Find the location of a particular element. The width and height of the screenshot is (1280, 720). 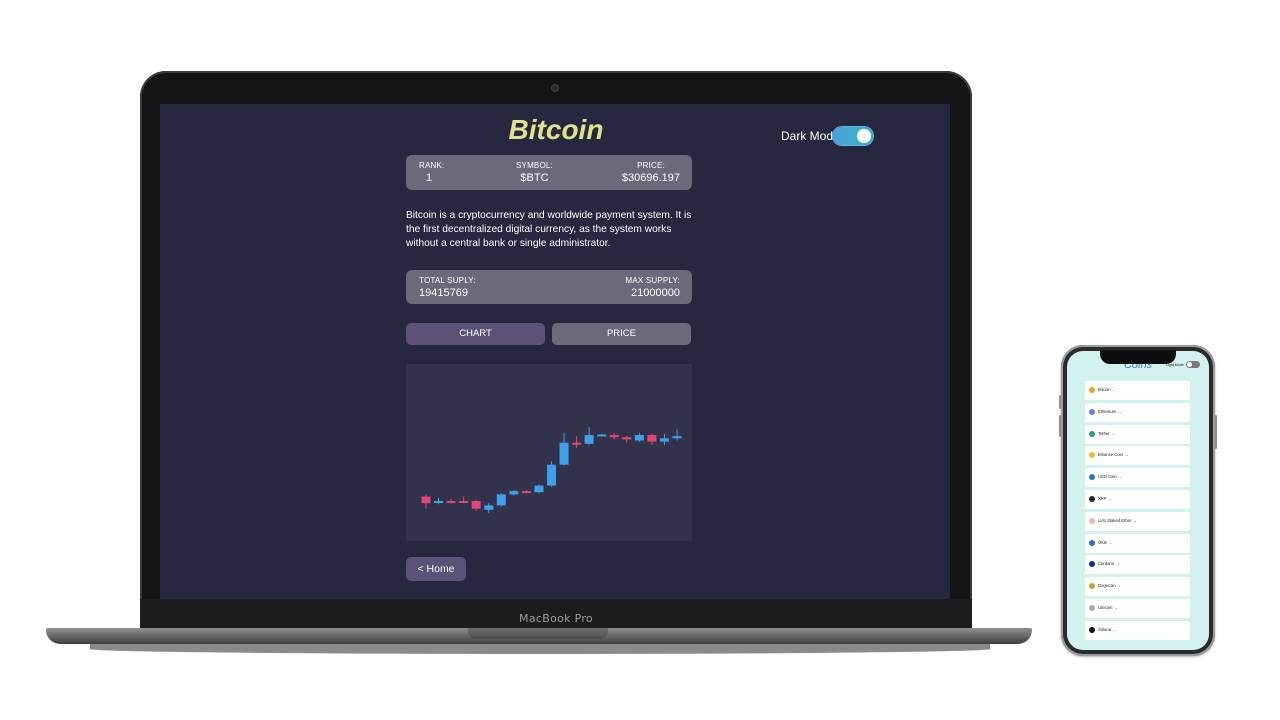

coin-list-item: Solana → is located at coordinates (1137, 630).